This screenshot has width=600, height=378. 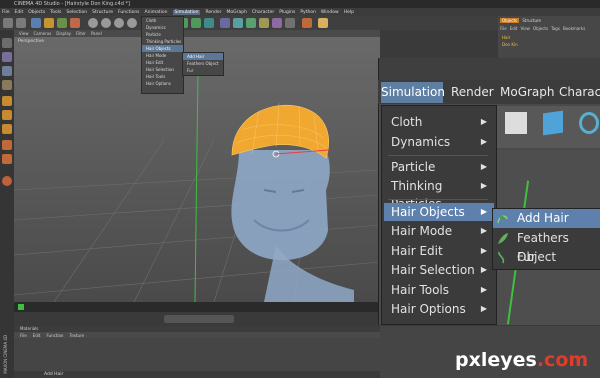 I want to click on points-mode-icon, so click(x=7, y=101).